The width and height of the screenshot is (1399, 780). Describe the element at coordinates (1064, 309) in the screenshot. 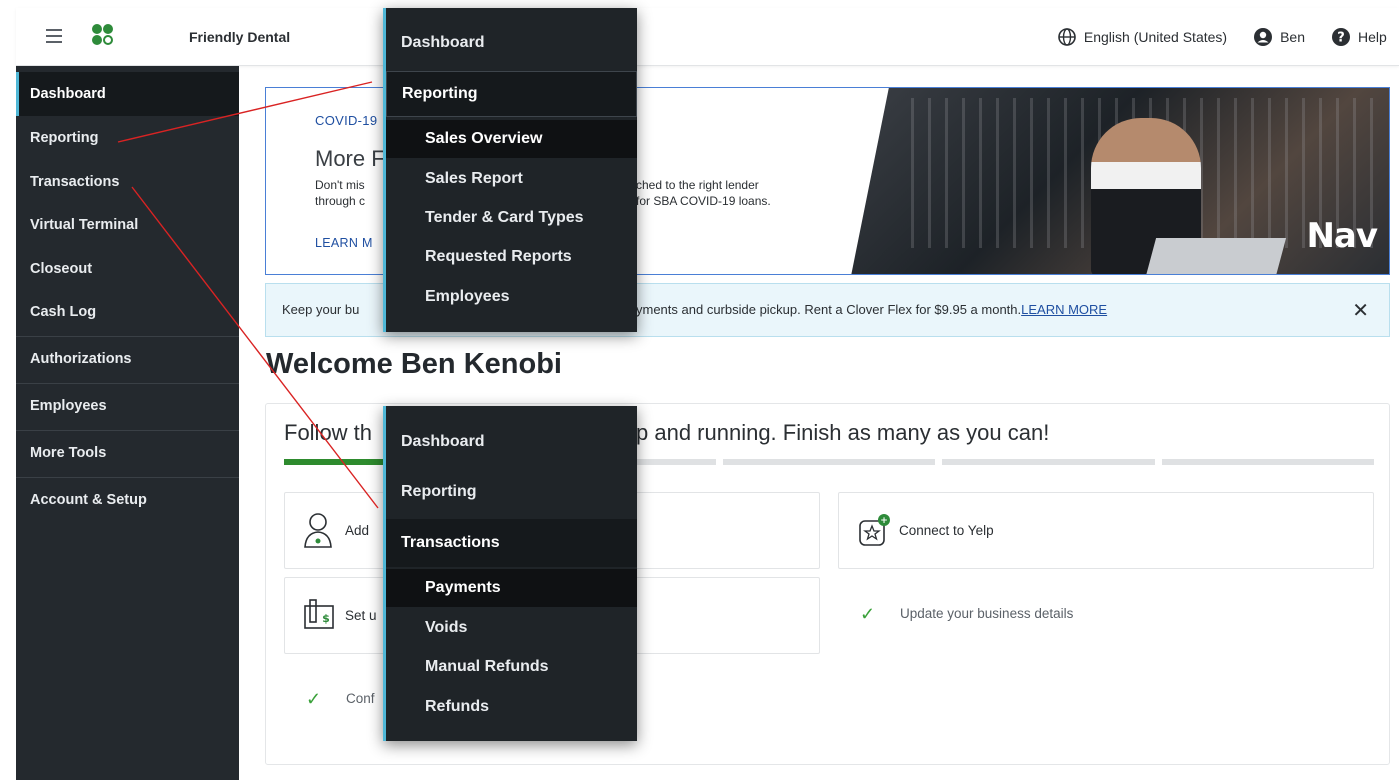

I see `notice-learn-more-link: LEARN MORE` at that location.